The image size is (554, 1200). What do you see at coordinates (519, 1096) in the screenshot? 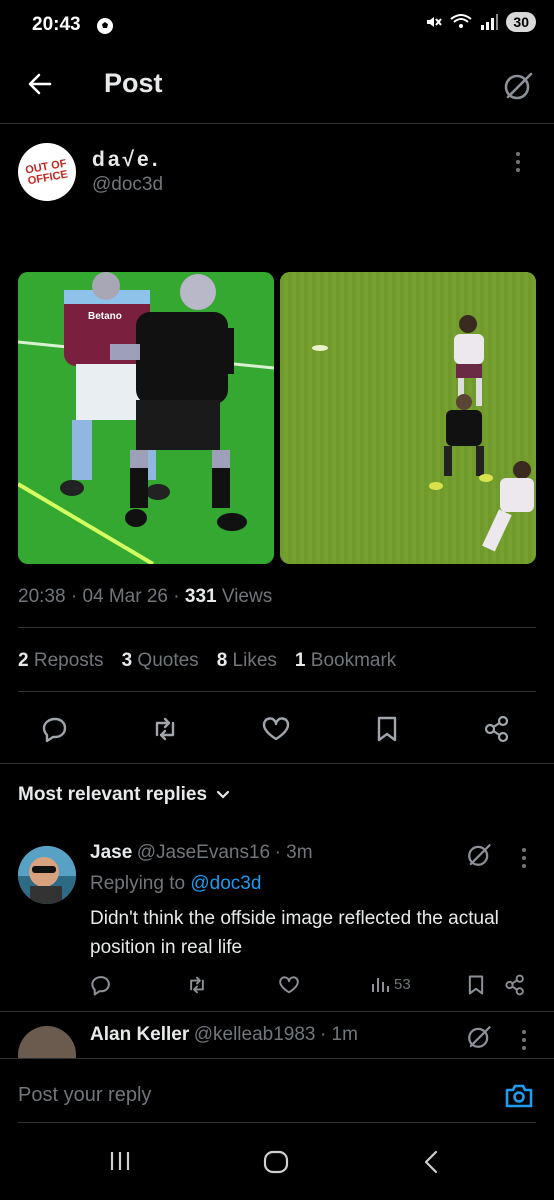
I see `camera-icon` at bounding box center [519, 1096].